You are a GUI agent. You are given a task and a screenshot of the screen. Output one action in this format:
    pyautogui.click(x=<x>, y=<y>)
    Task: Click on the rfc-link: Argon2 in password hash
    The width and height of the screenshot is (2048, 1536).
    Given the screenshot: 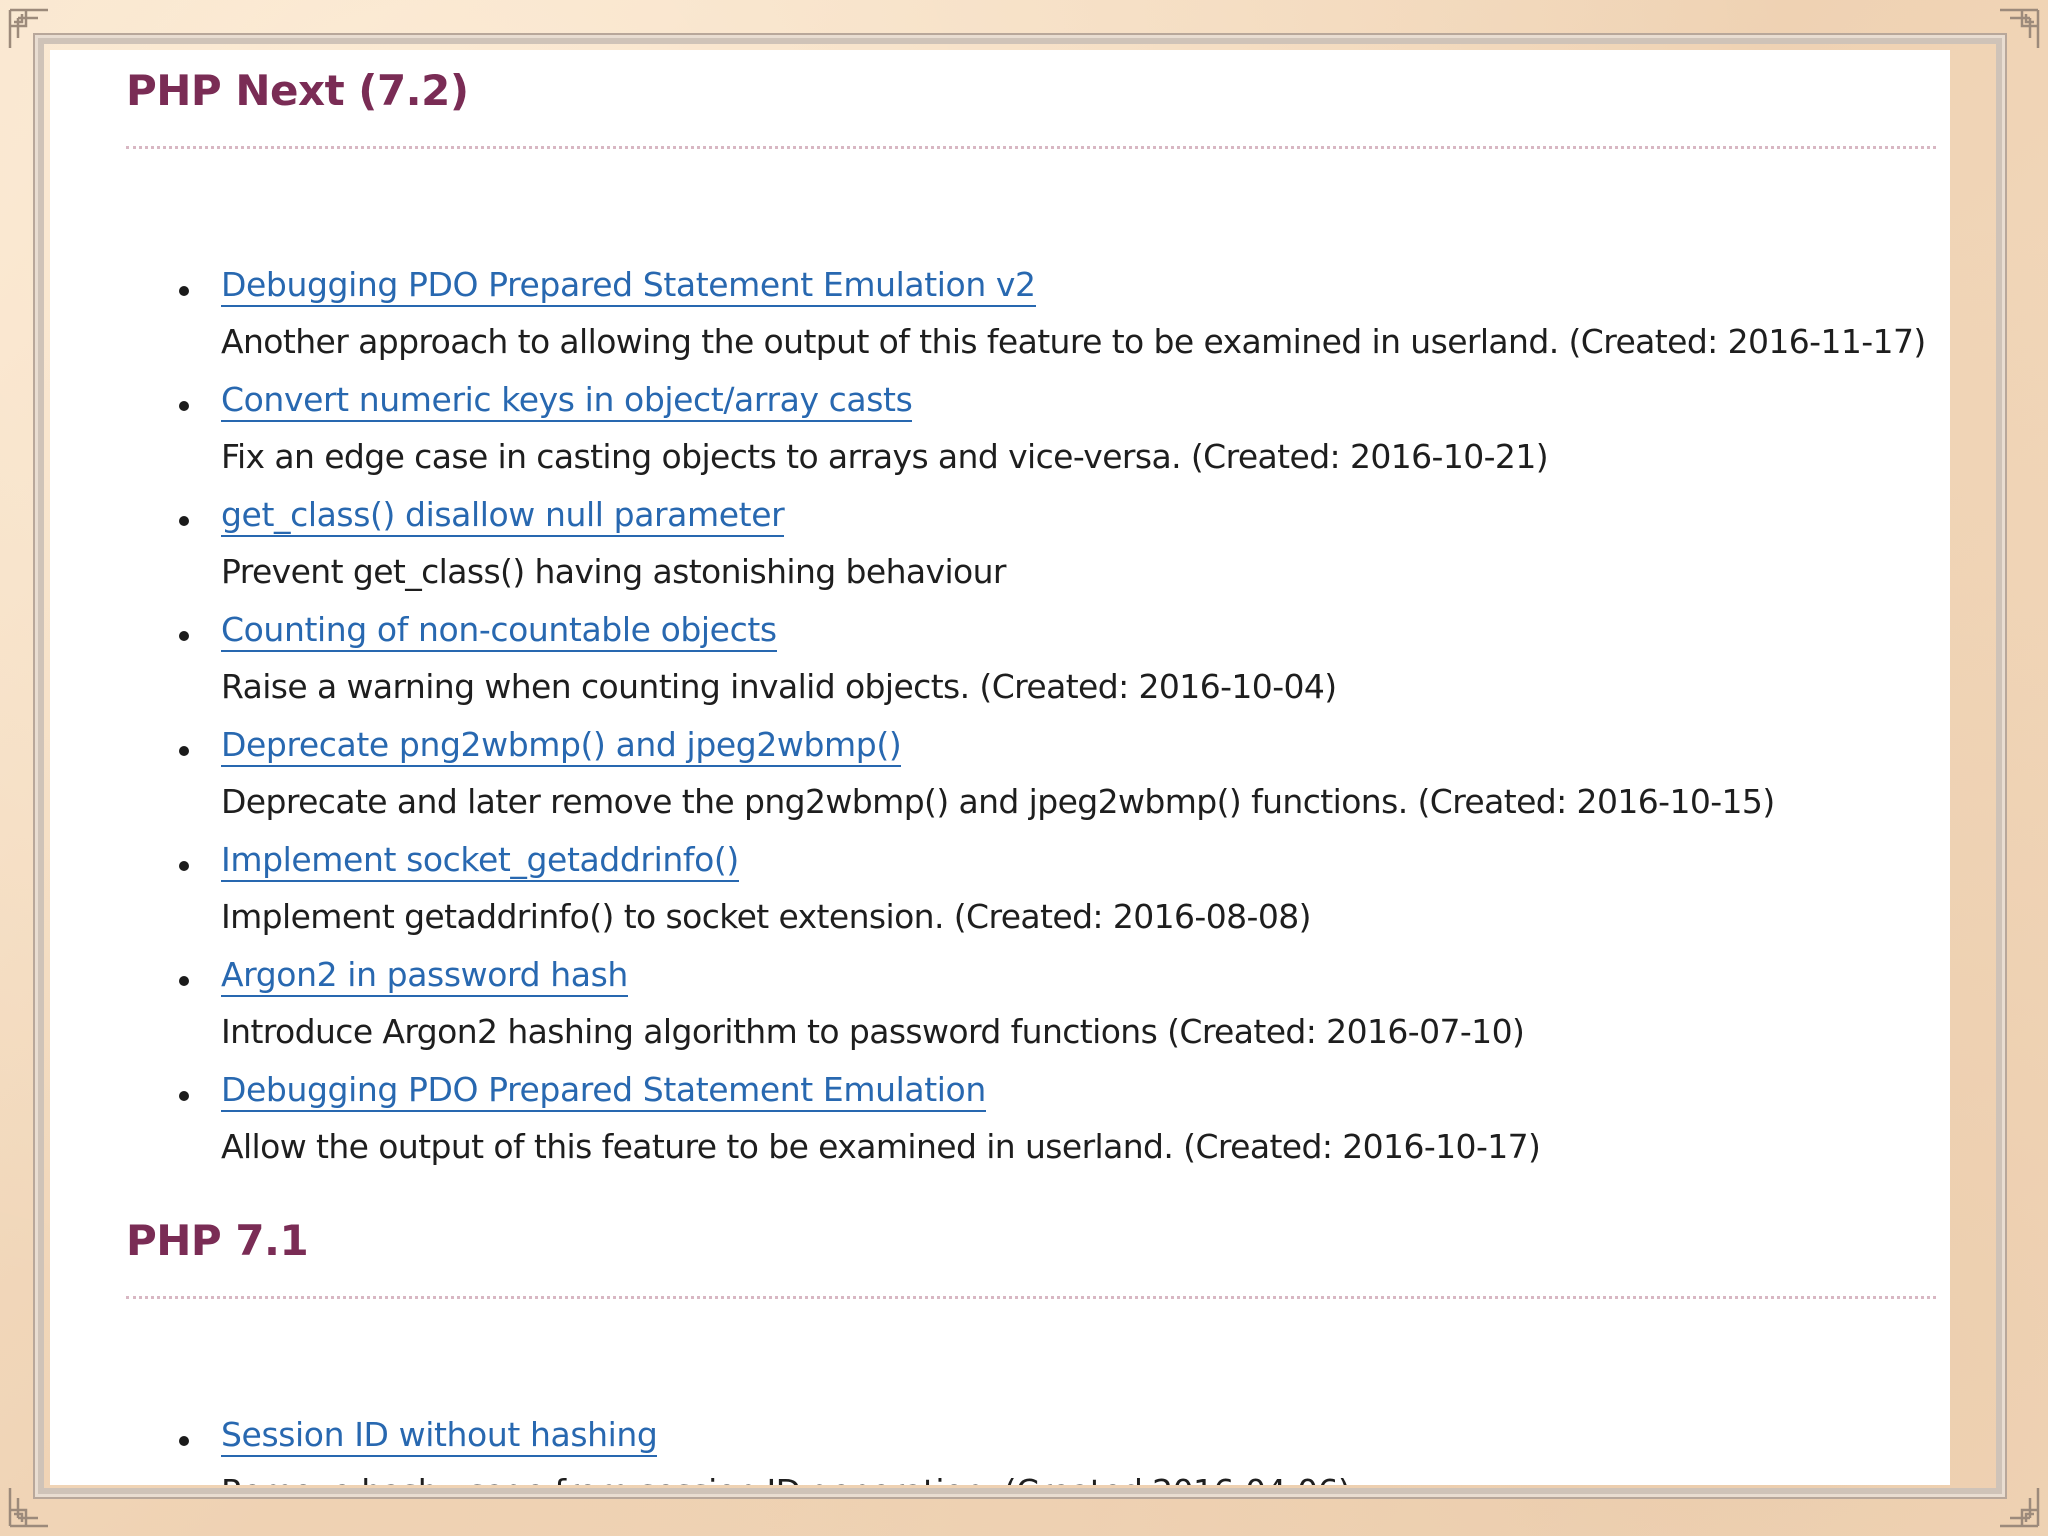 What is the action you would take?
    pyautogui.click(x=424, y=976)
    